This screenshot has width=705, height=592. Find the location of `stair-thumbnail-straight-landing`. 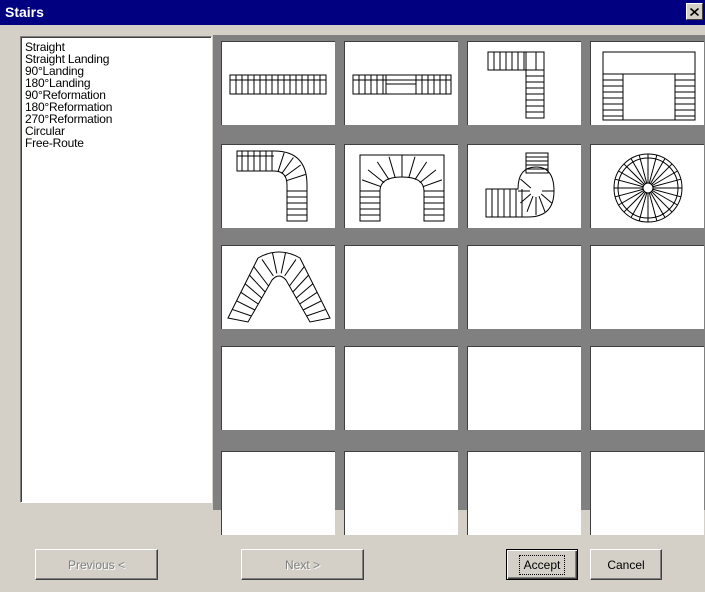

stair-thumbnail-straight-landing is located at coordinates (401, 83).